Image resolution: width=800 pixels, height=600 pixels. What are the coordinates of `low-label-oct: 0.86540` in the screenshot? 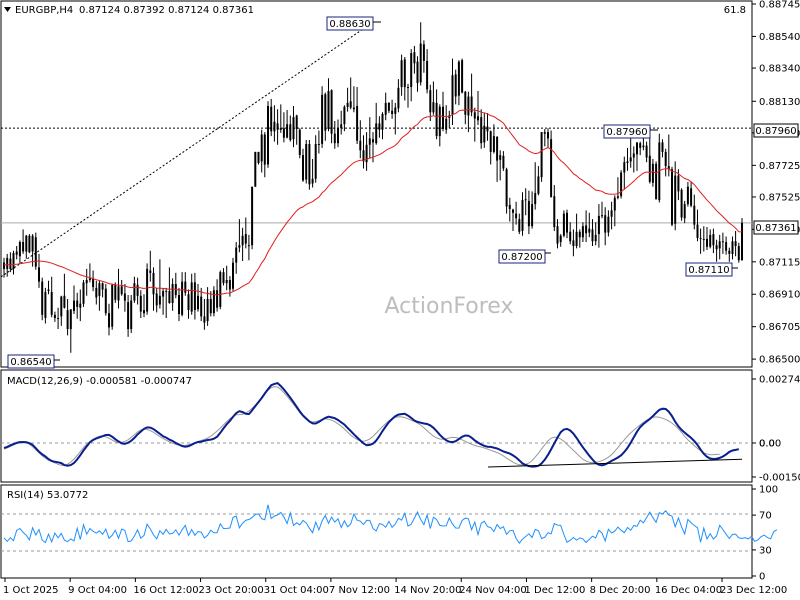 It's located at (31, 361).